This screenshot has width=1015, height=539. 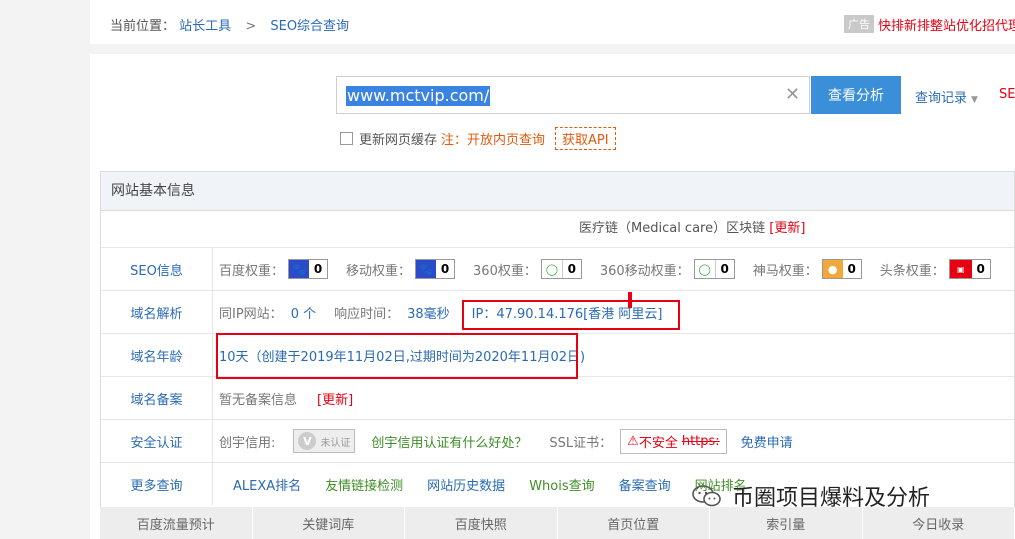 I want to click on icp-query-link: 备案查询, so click(x=645, y=484).